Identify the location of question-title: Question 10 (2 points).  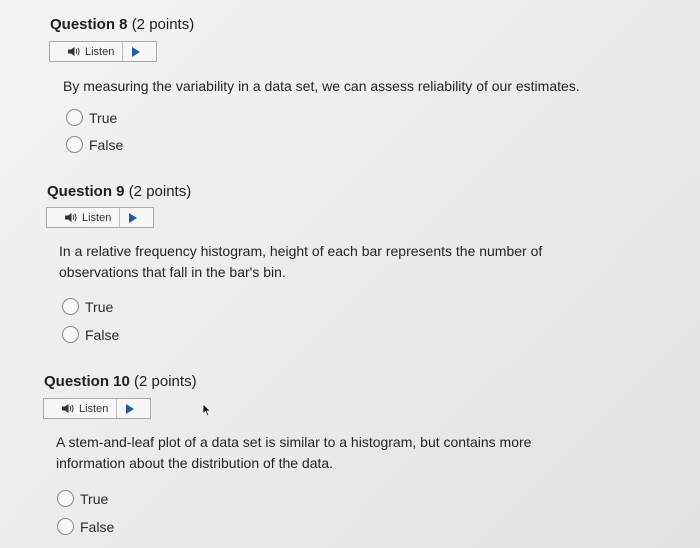
(120, 381).